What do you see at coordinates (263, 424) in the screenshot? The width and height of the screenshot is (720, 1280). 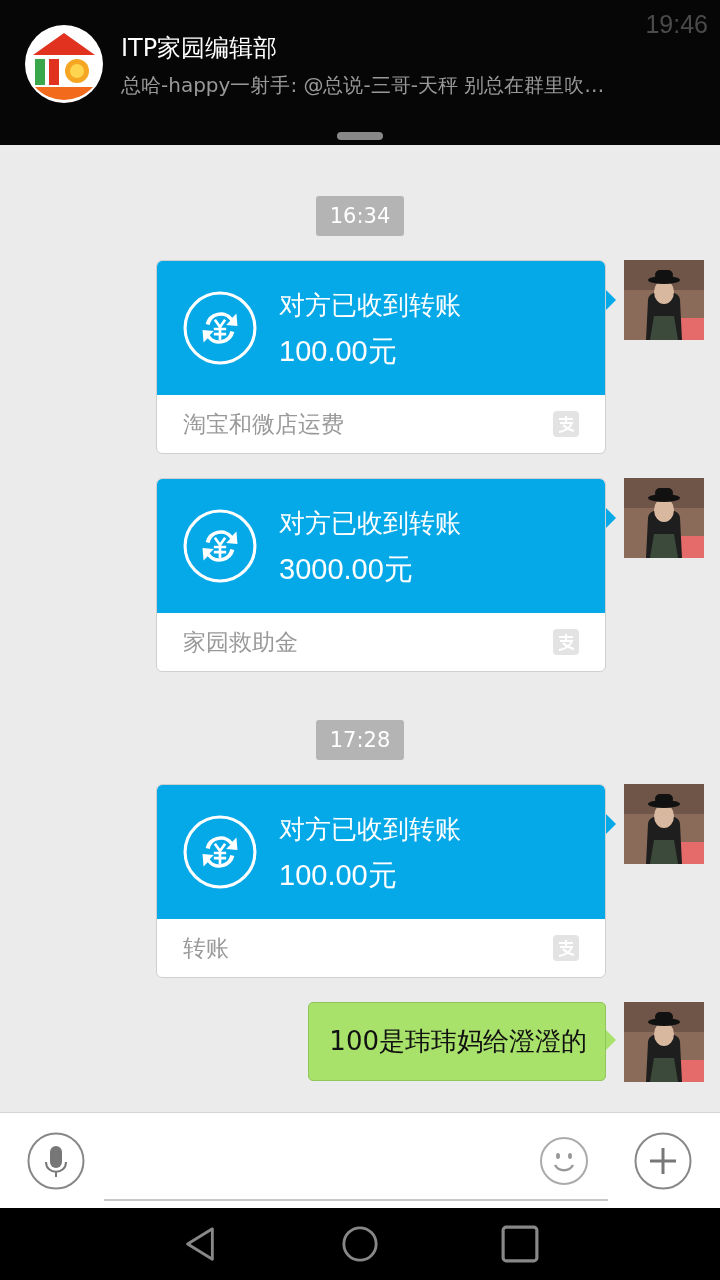 I see `transfer-note: 淘宝和微店运费` at bounding box center [263, 424].